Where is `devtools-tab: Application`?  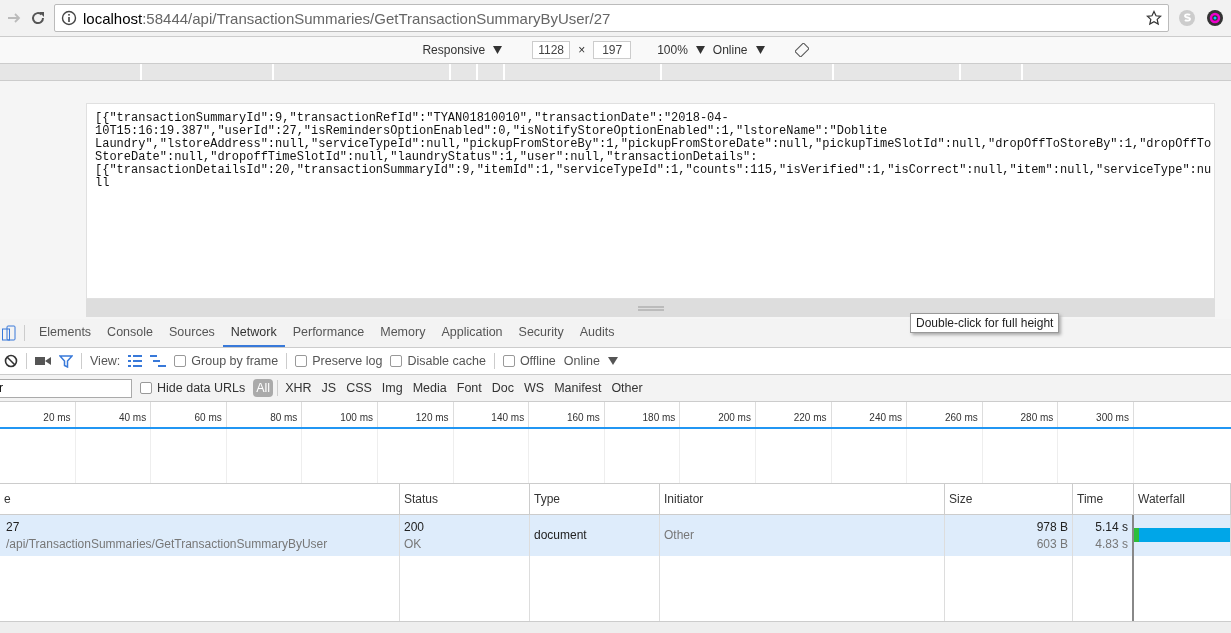
devtools-tab: Application is located at coordinates (472, 333).